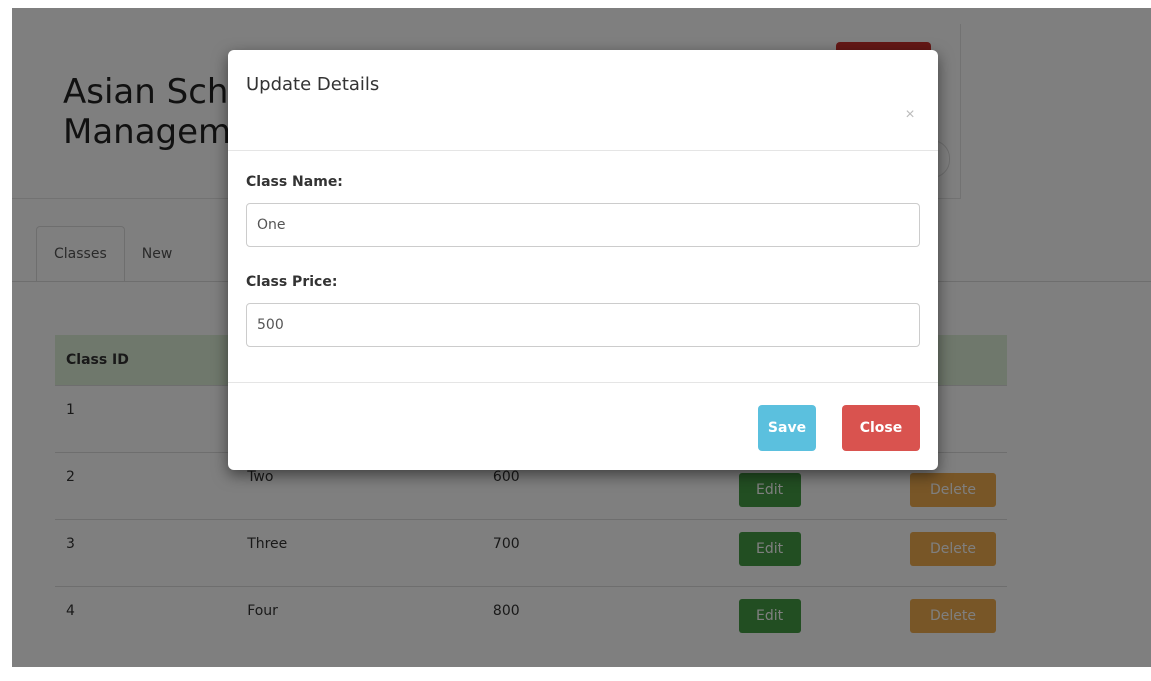  Describe the element at coordinates (6, 340) in the screenshot. I see `screen-frame-left` at that location.